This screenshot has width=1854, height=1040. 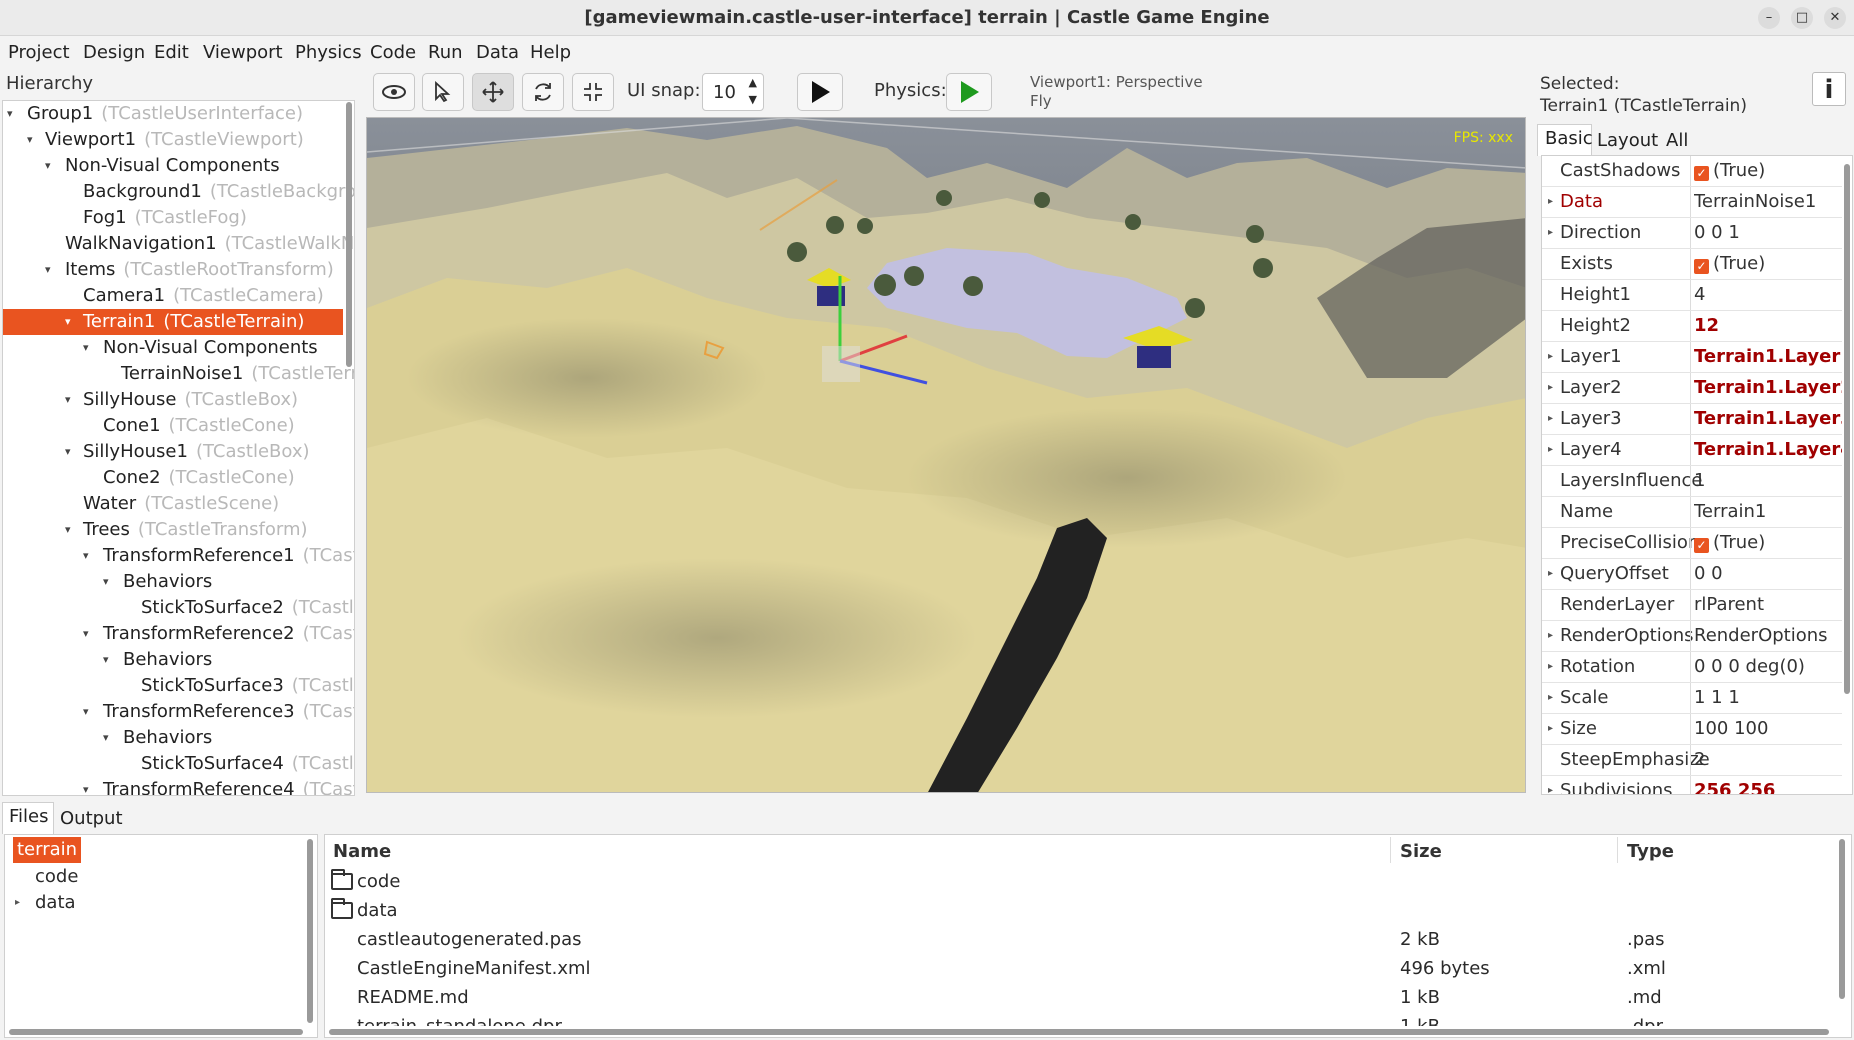 I want to click on tree-item-cone1: Cone1 (TCastleCone), so click(x=173, y=426).